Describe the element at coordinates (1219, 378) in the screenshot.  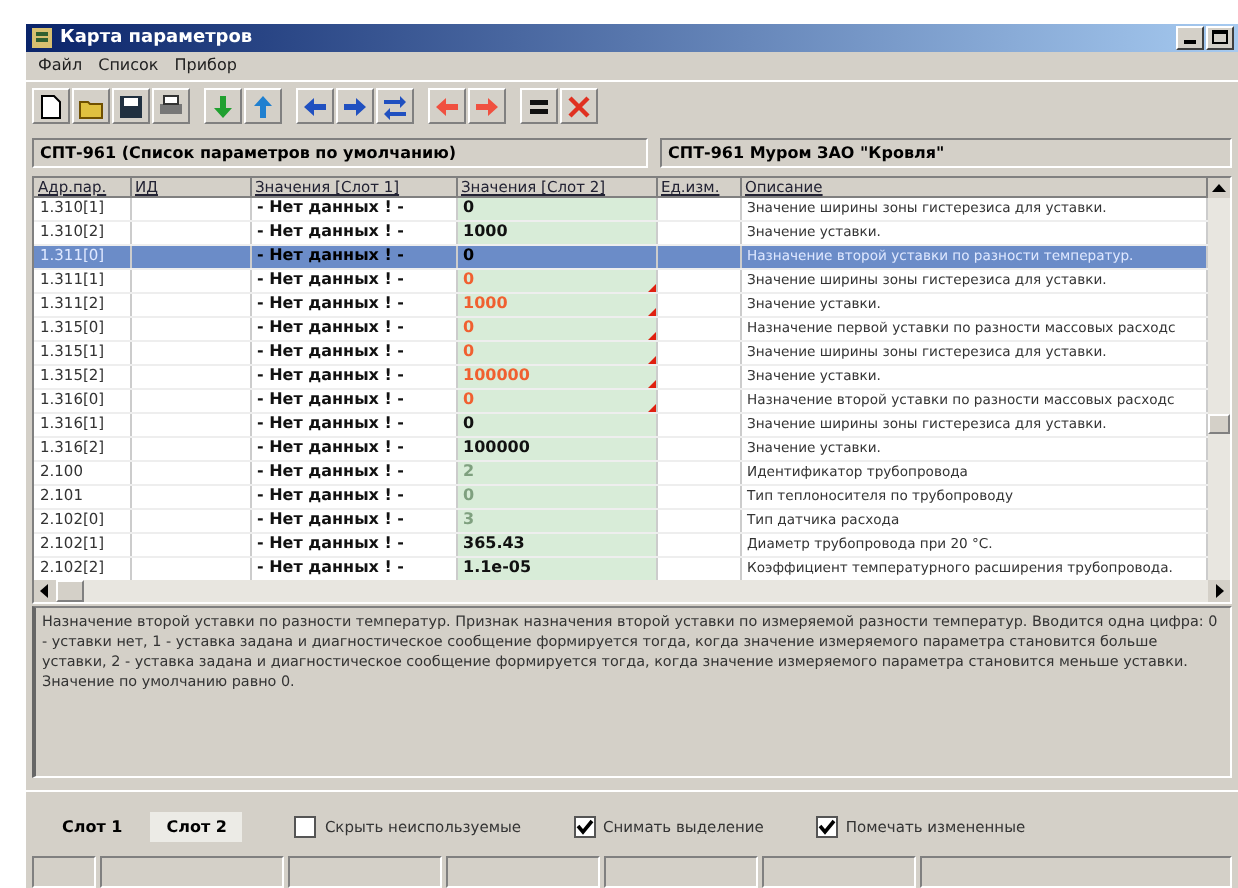
I see `vertical-scrollbar` at that location.